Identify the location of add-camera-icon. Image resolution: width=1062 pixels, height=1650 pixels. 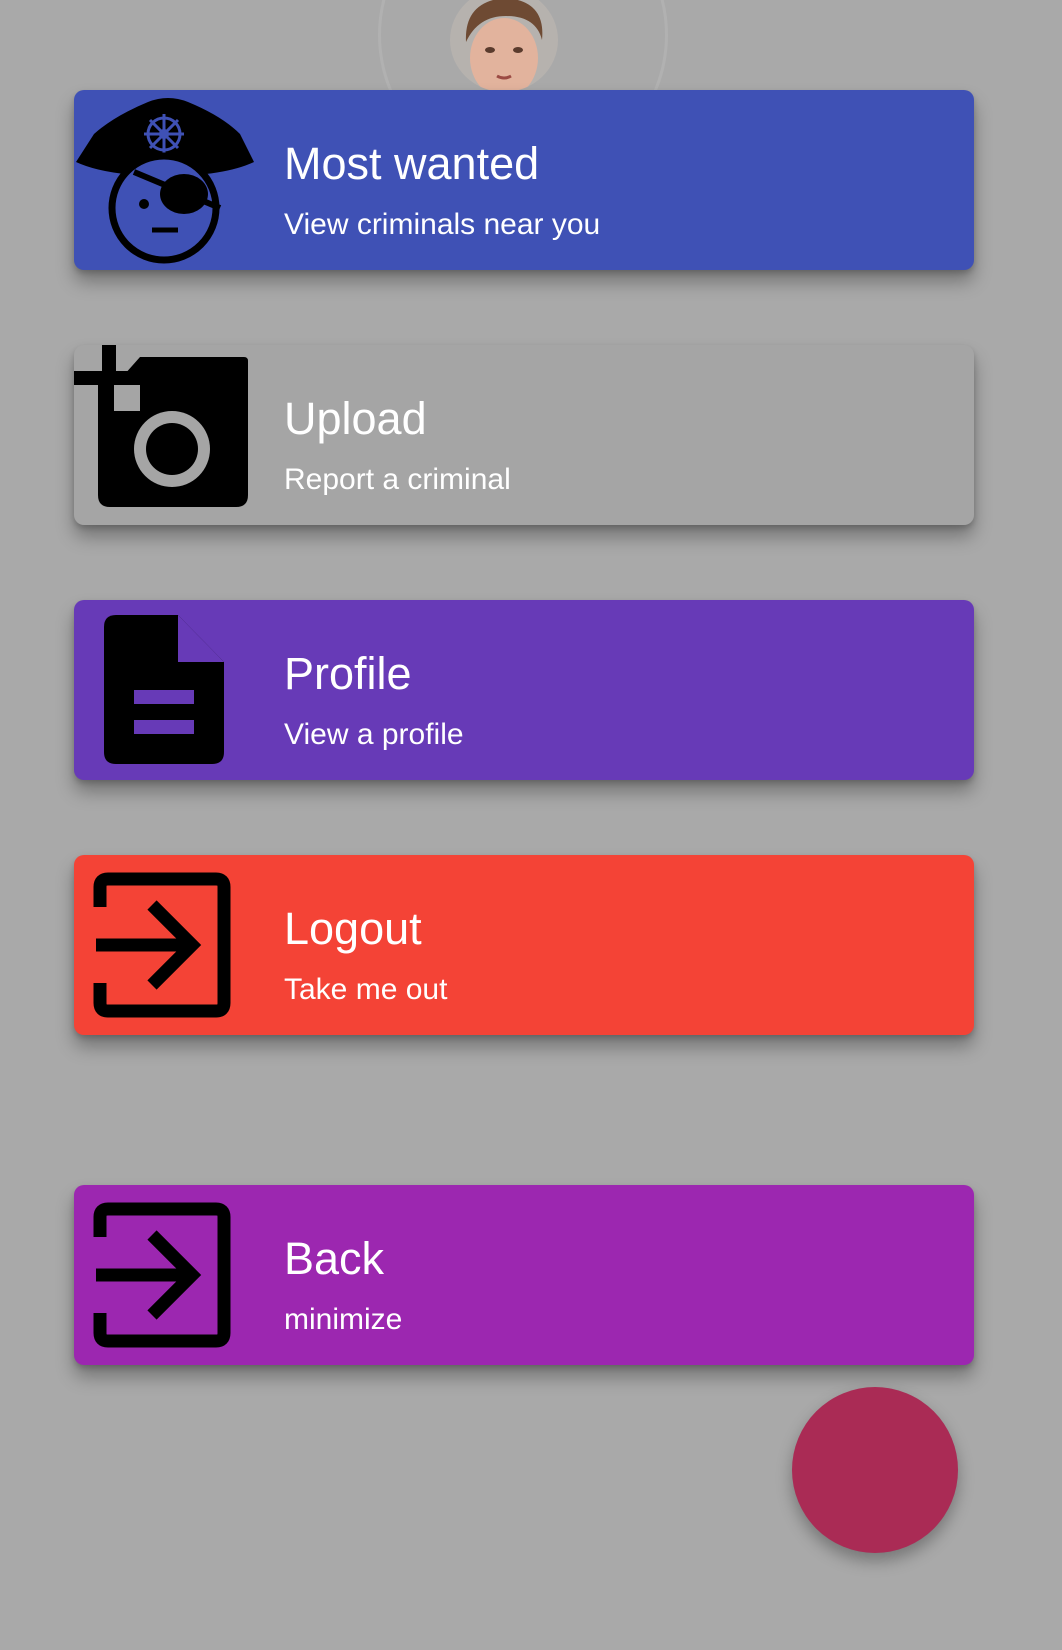
(169, 435).